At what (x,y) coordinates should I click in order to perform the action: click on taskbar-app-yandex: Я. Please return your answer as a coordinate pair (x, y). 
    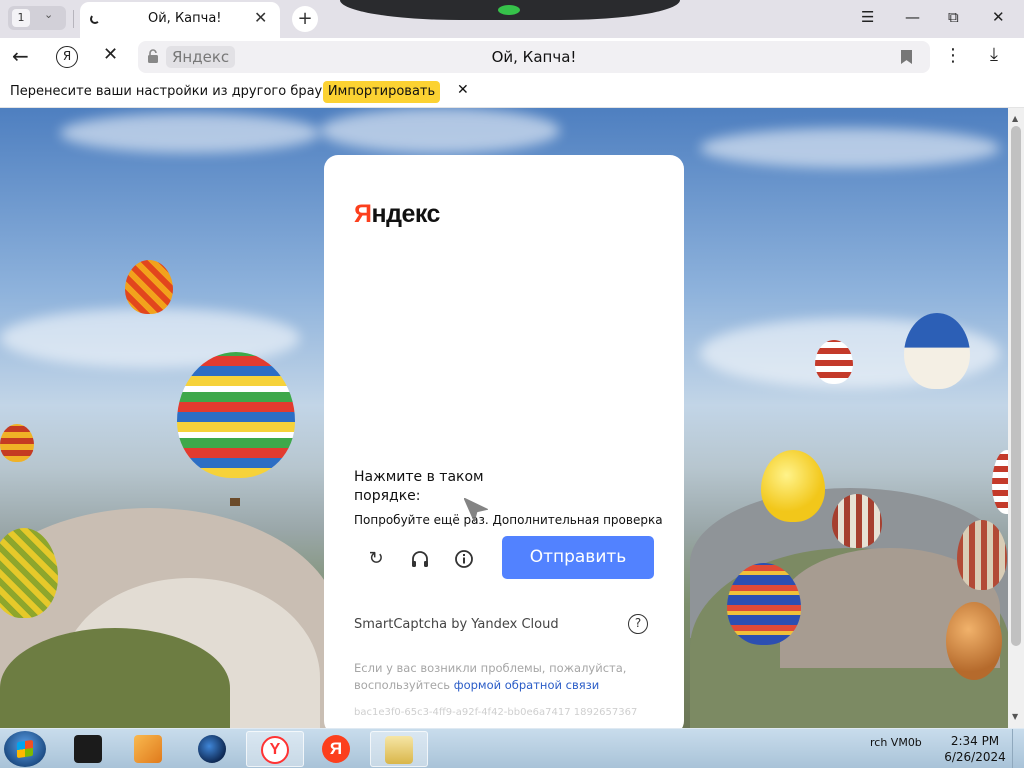
    Looking at the image, I should click on (337, 749).